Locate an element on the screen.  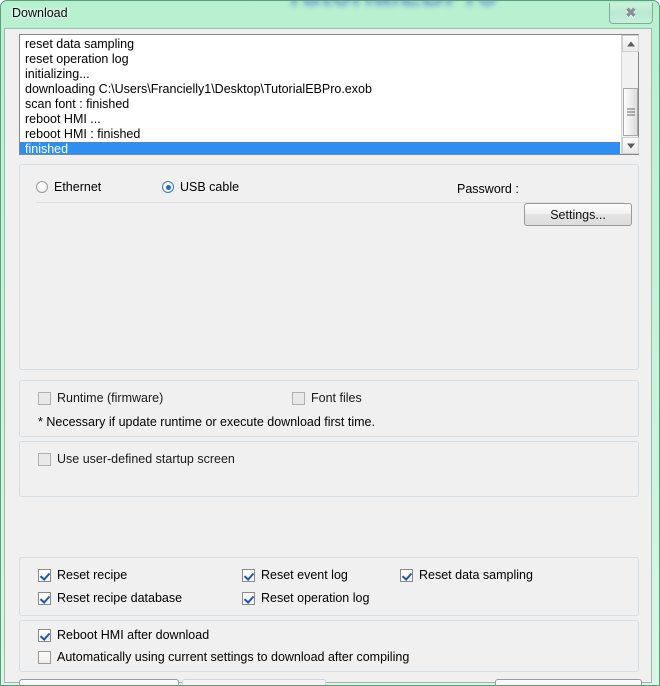
log-line: scan font : finished is located at coordinates (321, 104).